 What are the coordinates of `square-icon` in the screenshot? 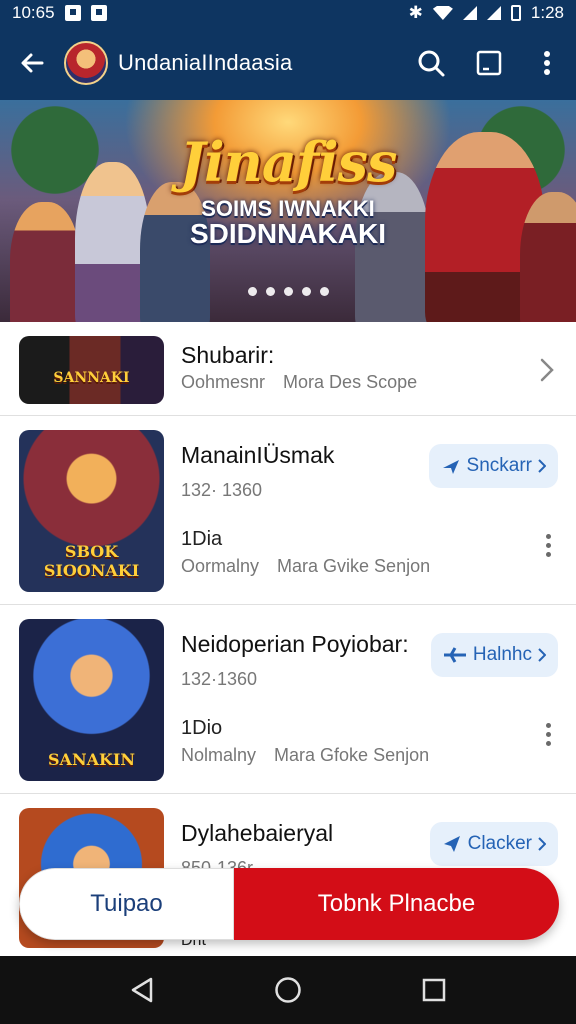 It's located at (489, 63).